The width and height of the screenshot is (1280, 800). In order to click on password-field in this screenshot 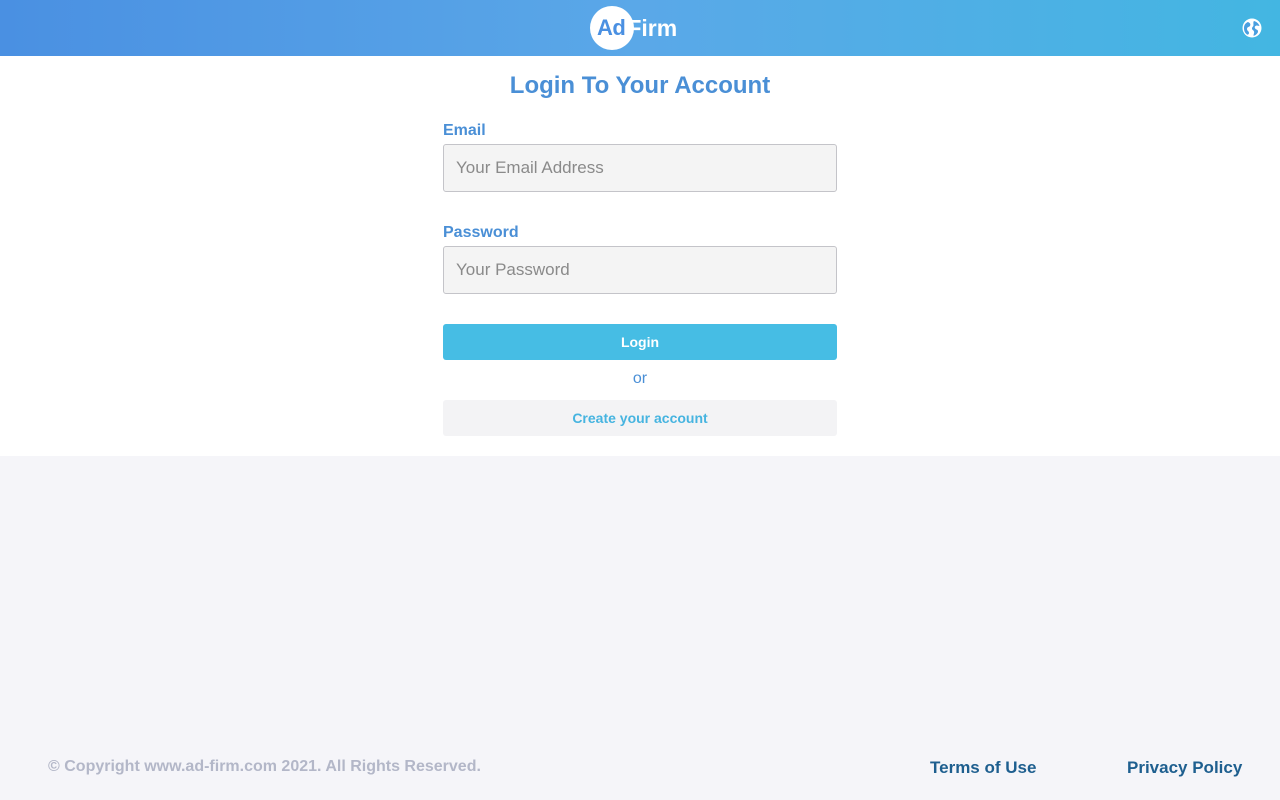, I will do `click(640, 270)`.